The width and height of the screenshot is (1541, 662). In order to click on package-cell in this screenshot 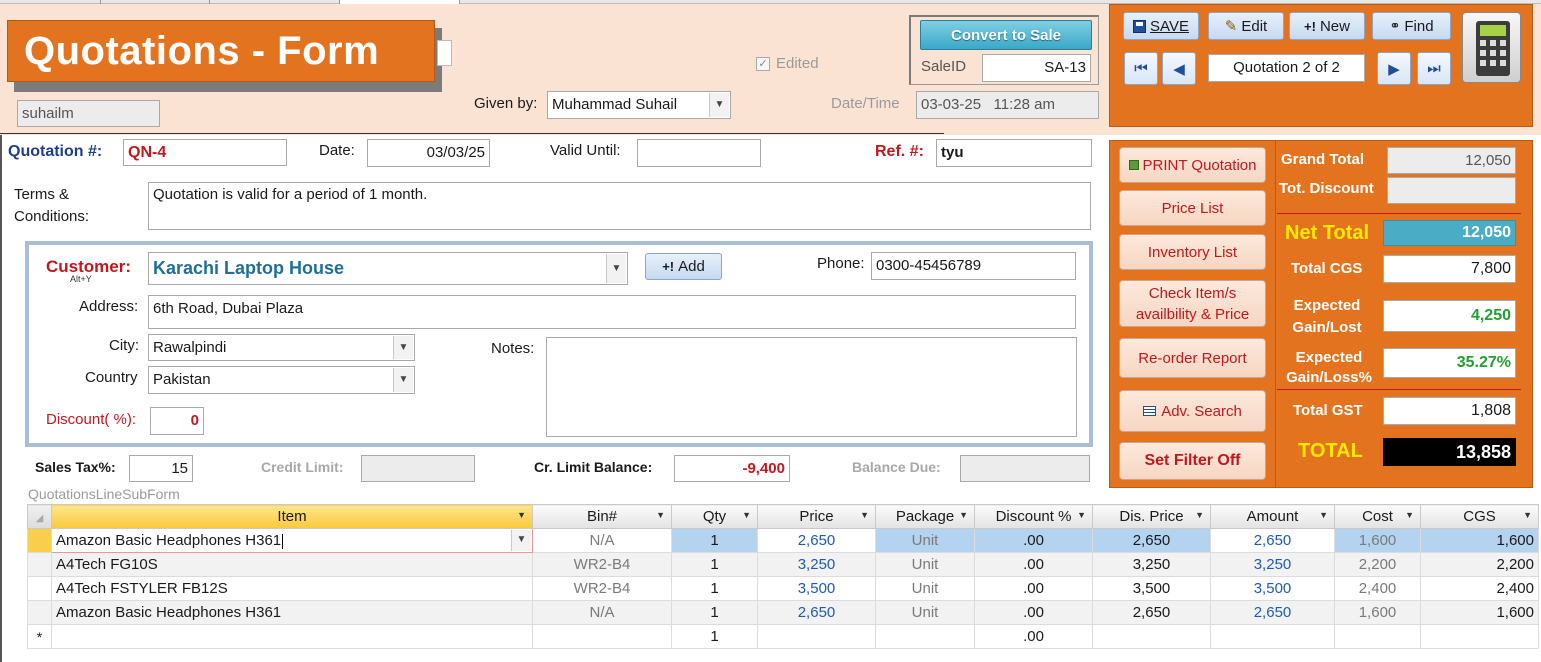, I will do `click(925, 636)`.